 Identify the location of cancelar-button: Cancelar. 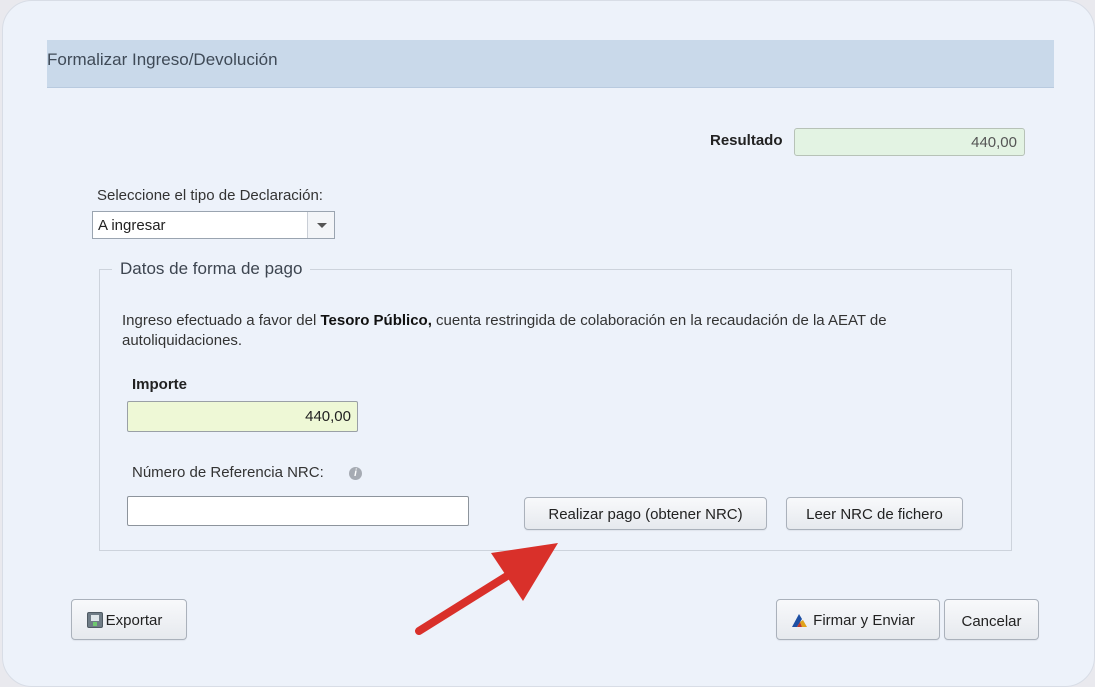
(991, 619).